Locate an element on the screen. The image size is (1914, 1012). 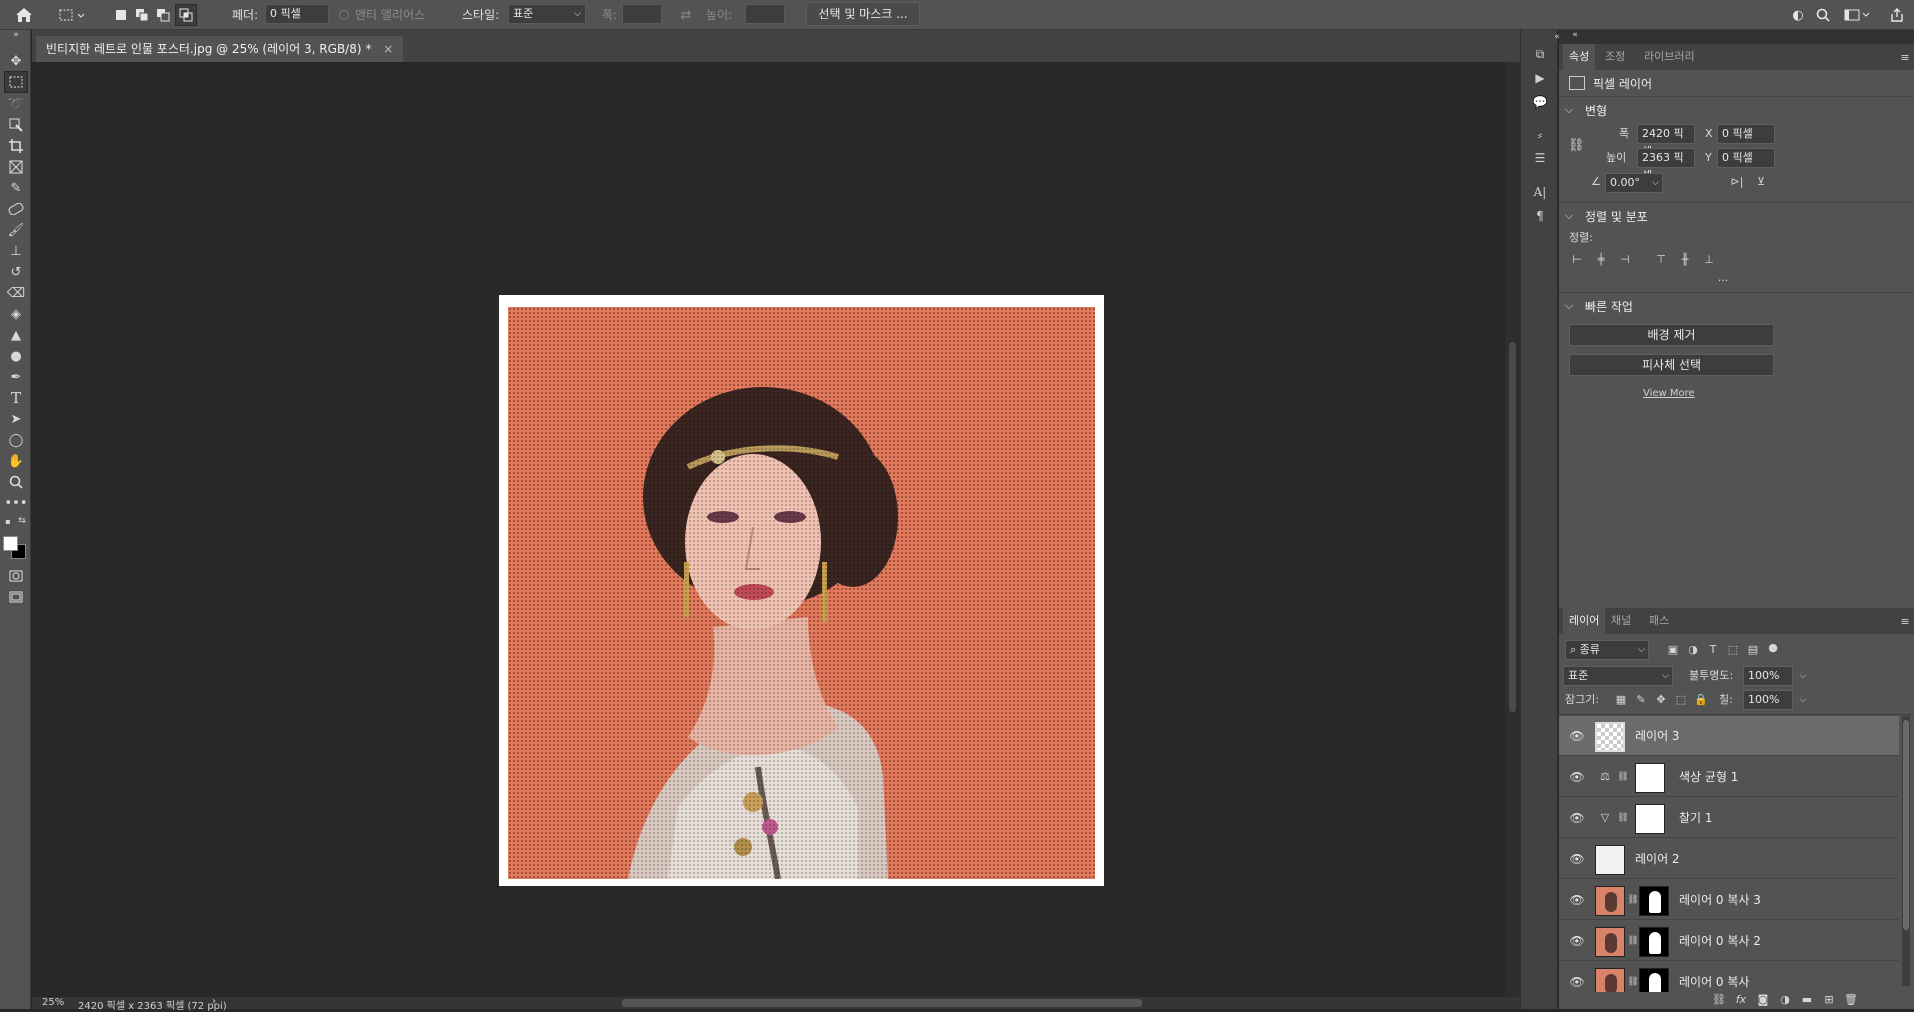
feather-input: 0 픽셀 is located at coordinates (297, 14).